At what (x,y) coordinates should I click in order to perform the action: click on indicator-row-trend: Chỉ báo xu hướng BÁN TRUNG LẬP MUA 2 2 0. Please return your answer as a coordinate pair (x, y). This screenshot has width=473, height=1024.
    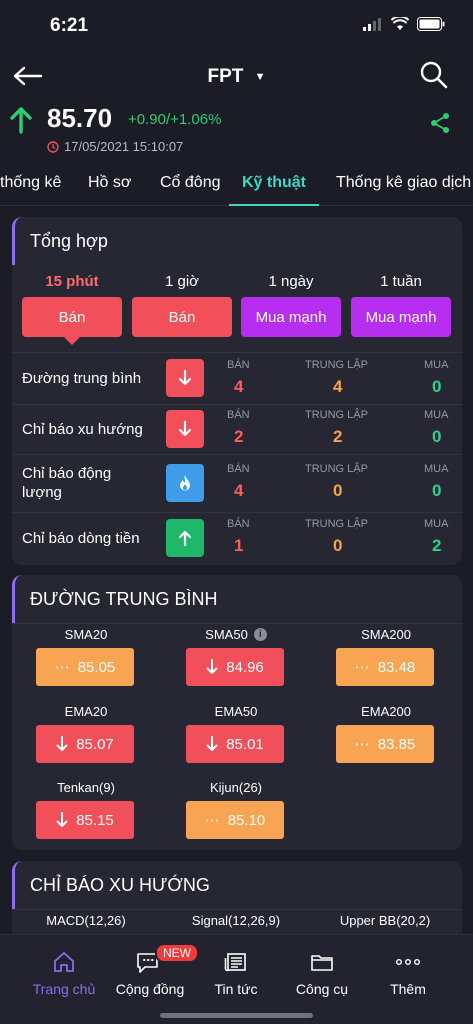
    Looking at the image, I should click on (237, 429).